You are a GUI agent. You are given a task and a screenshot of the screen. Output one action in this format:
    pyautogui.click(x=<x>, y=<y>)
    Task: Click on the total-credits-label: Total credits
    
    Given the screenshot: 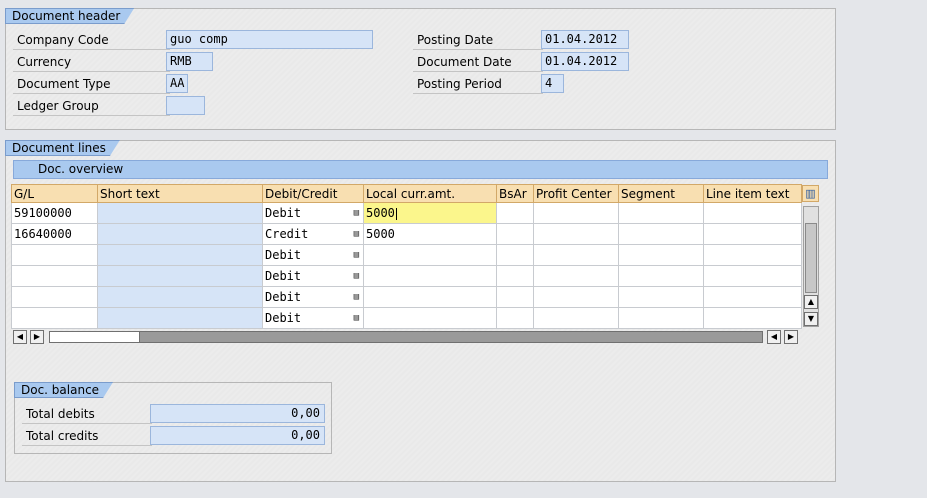 What is the action you would take?
    pyautogui.click(x=87, y=436)
    